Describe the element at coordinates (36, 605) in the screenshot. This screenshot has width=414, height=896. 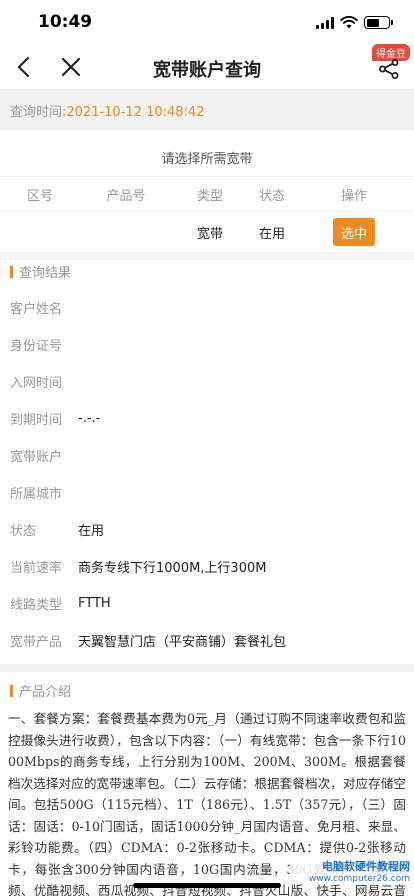
I see `field-key: 线路类型` at that location.